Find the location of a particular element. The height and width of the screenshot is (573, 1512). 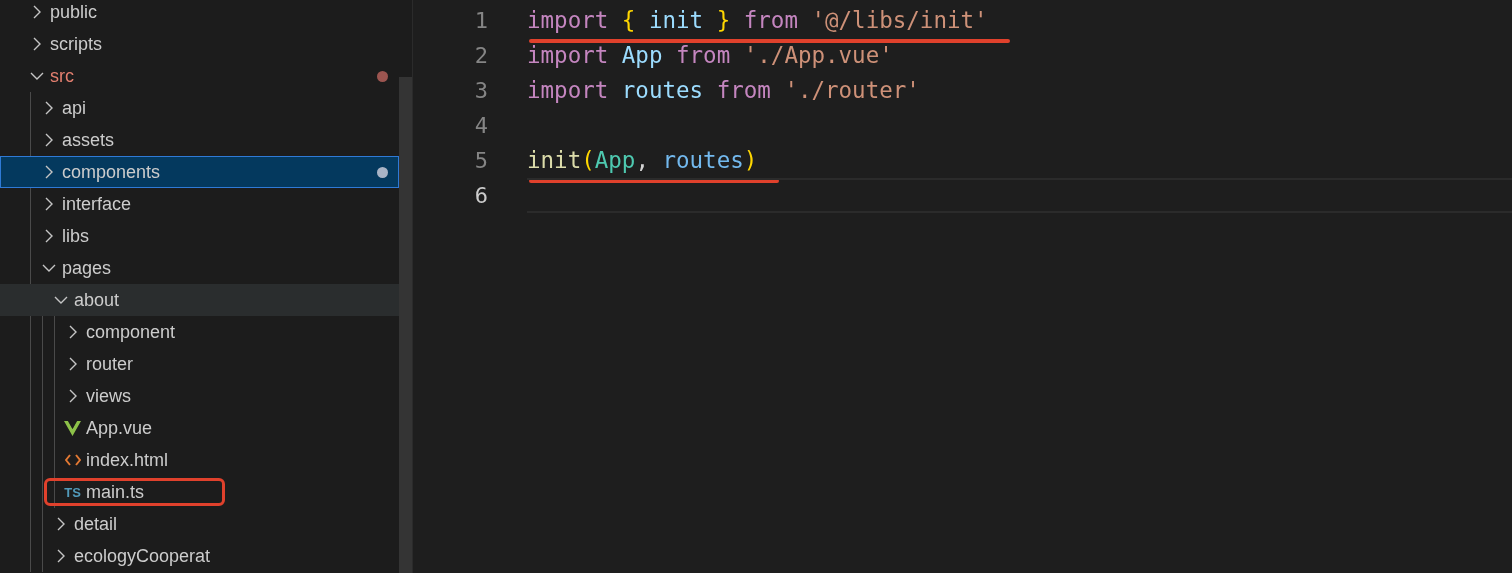

line-number: 2 is located at coordinates (480, 56).